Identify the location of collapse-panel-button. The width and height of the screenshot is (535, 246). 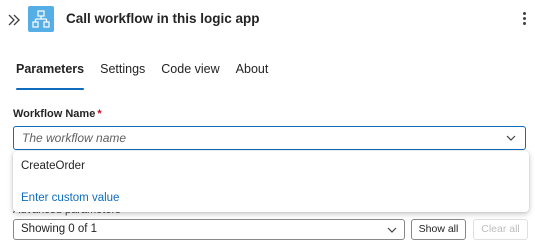
(14, 20).